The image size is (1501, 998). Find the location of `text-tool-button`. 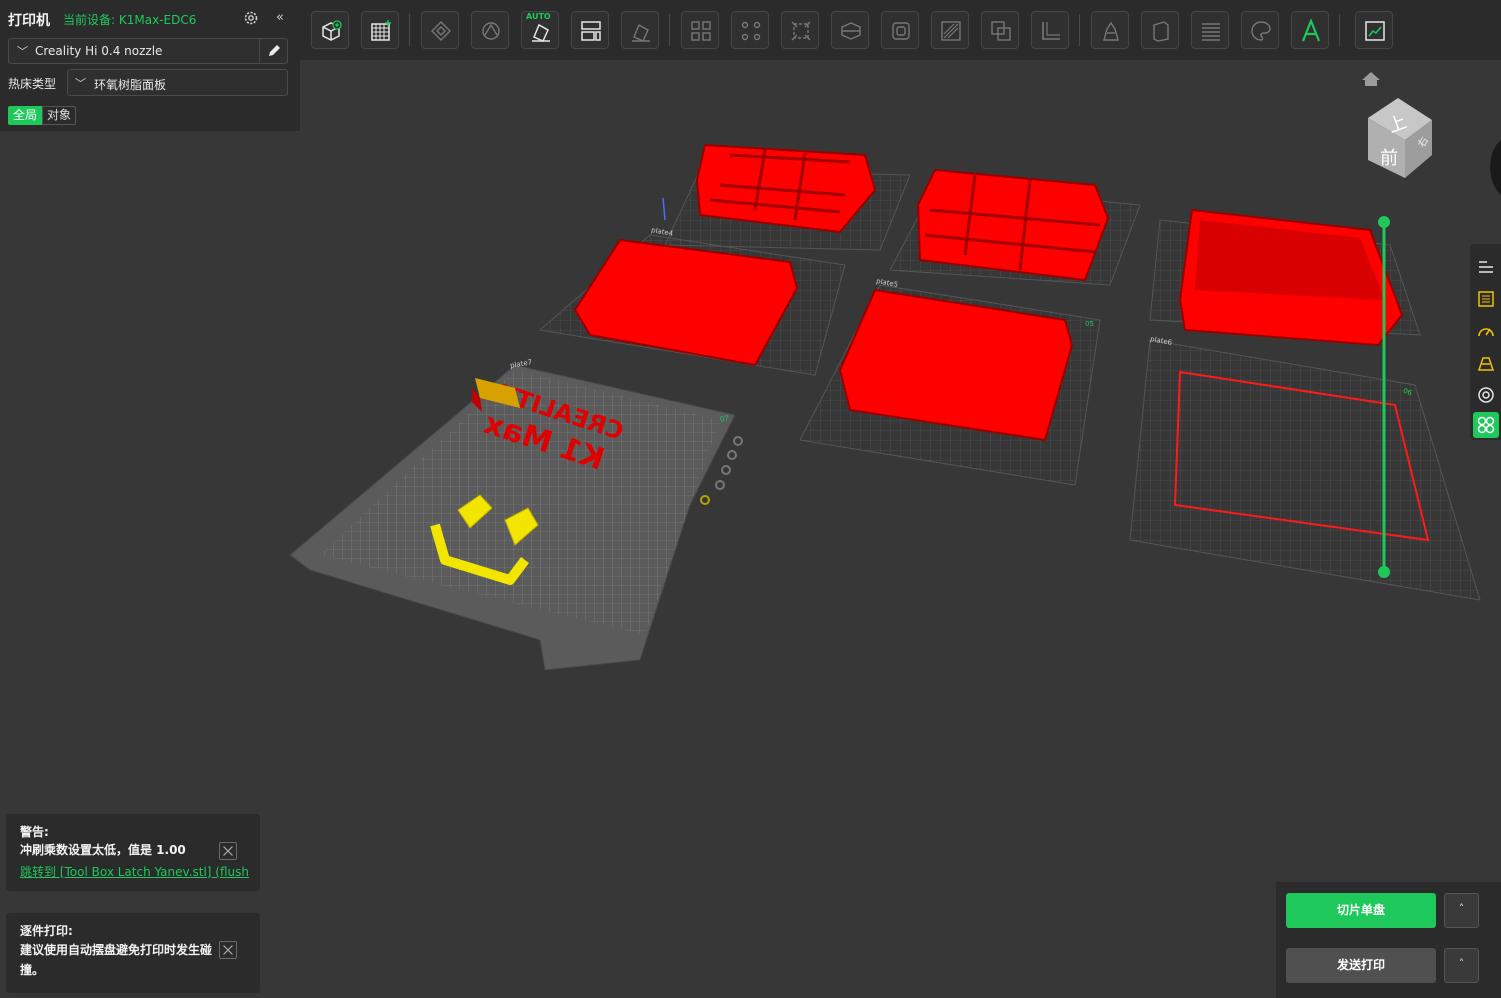

text-tool-button is located at coordinates (1310, 30).